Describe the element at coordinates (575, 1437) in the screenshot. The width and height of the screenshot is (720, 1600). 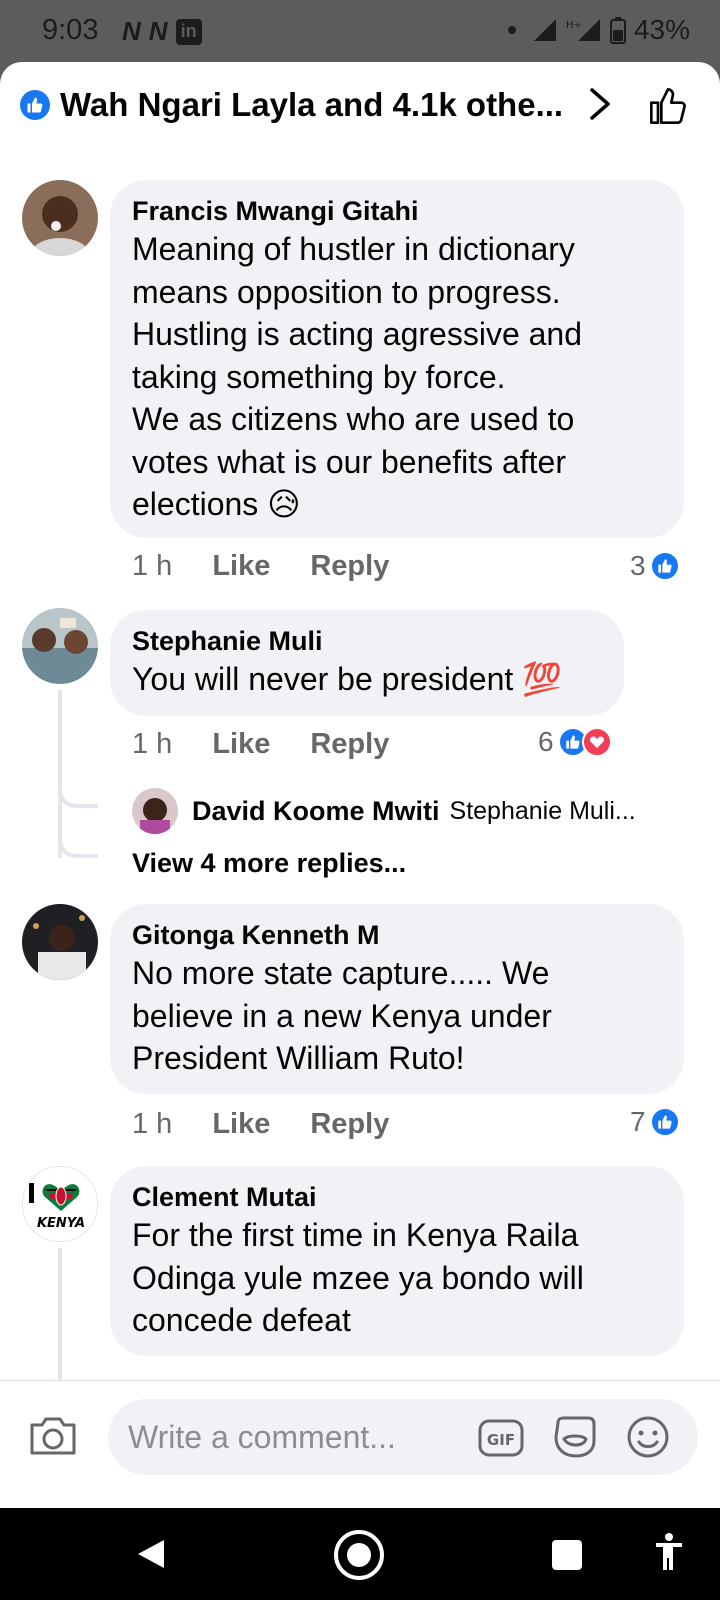
I see `sticker-icon` at that location.